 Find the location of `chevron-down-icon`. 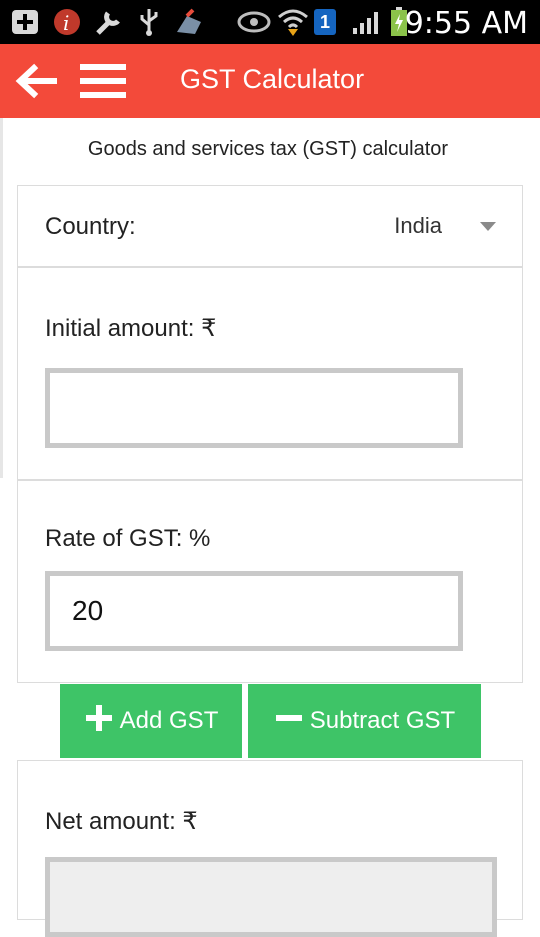

chevron-down-icon is located at coordinates (488, 226).